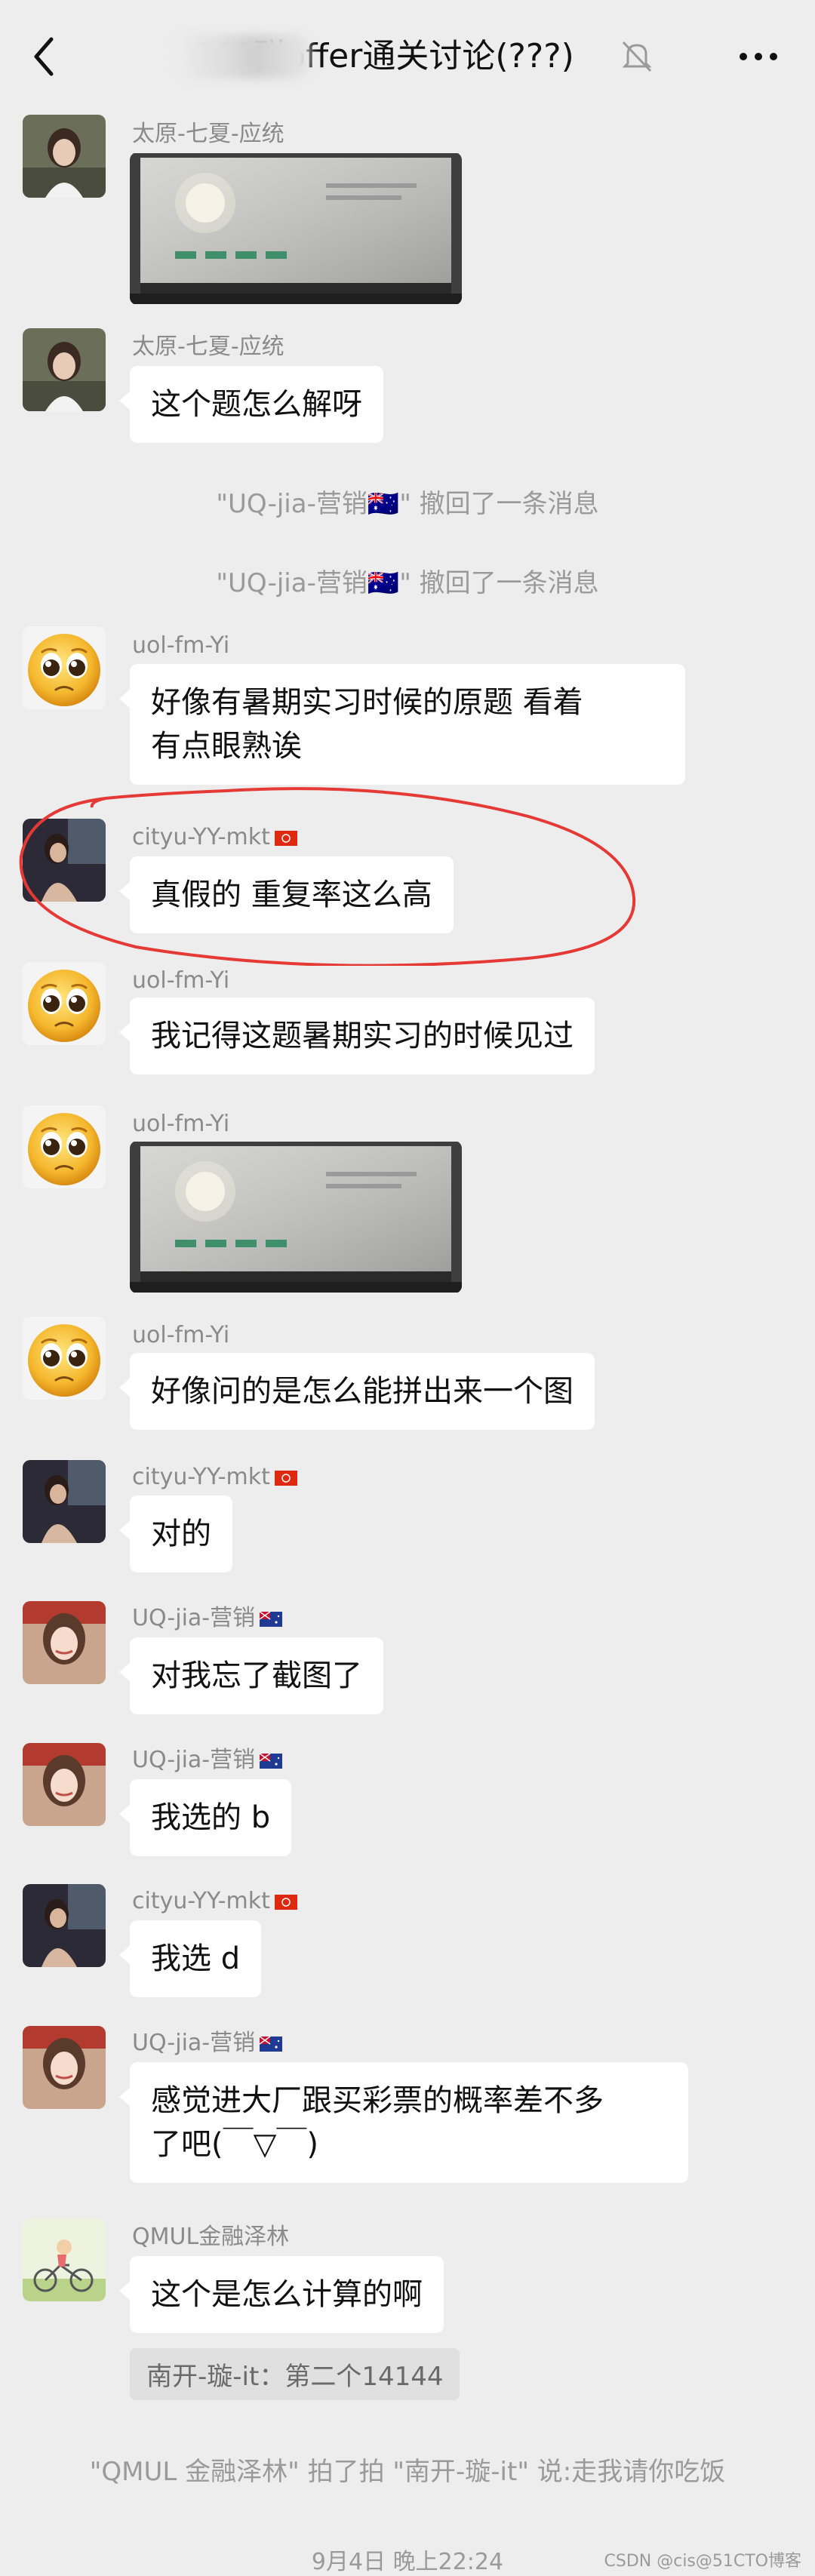 Image resolution: width=815 pixels, height=2576 pixels. I want to click on message-bubble: 这个题怎么解呀, so click(251, 404).